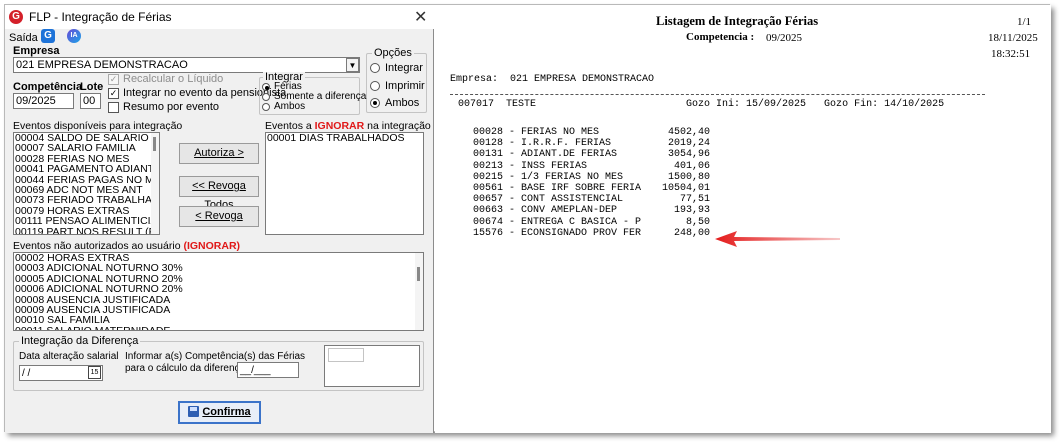 The image size is (1062, 445). What do you see at coordinates (69, 356) in the screenshot?
I see `data-alteracao-label: Data alteração salarial` at bounding box center [69, 356].